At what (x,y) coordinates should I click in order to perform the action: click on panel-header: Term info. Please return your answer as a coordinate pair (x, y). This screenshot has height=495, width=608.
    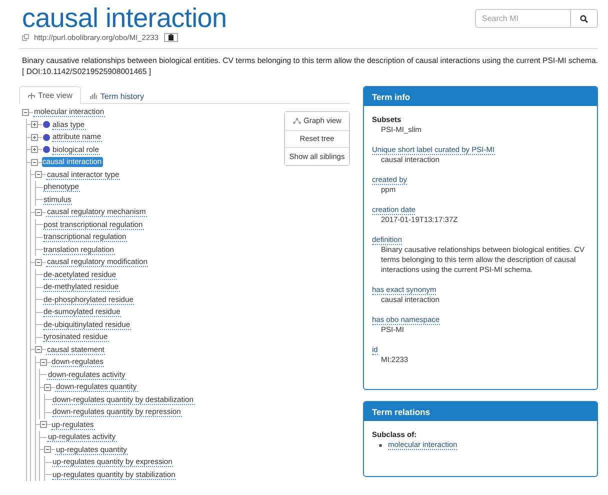
    Looking at the image, I should click on (480, 96).